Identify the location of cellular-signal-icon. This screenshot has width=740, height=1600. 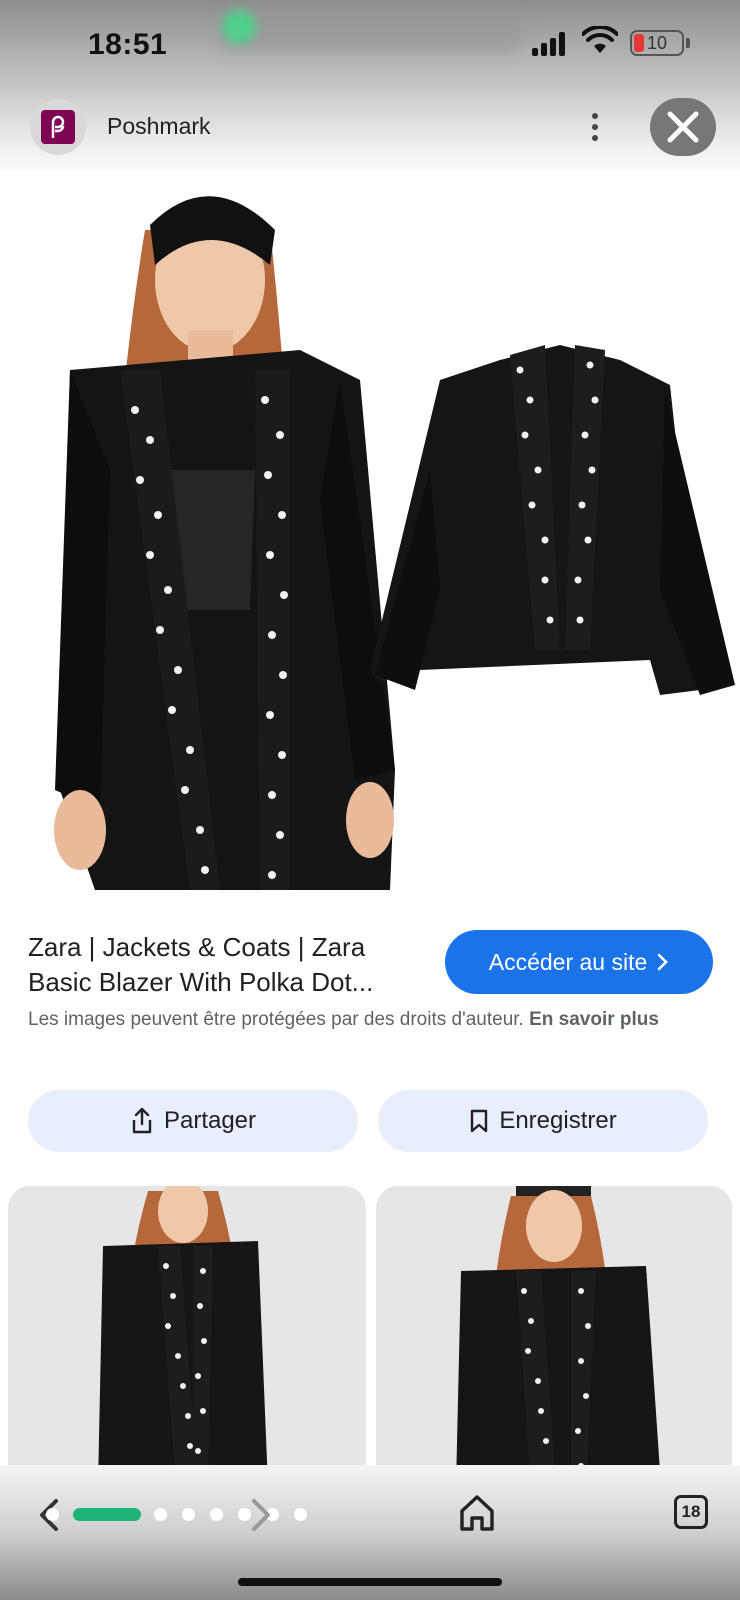
(552, 43).